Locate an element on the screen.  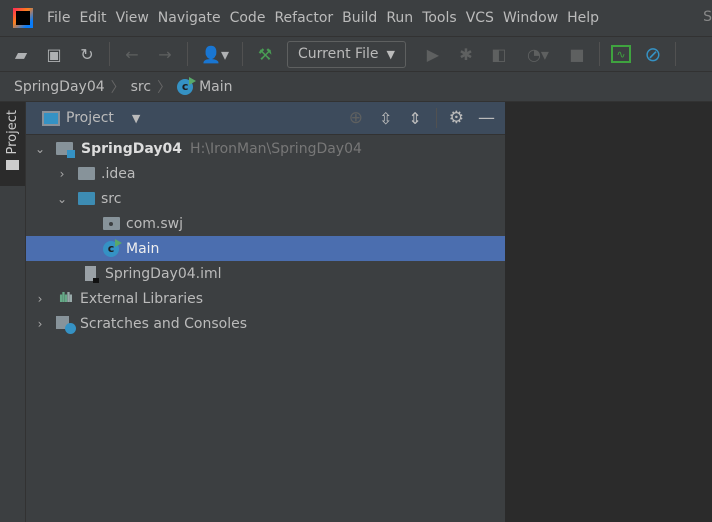
gear-icon: ⚙ is located at coordinates (456, 118).